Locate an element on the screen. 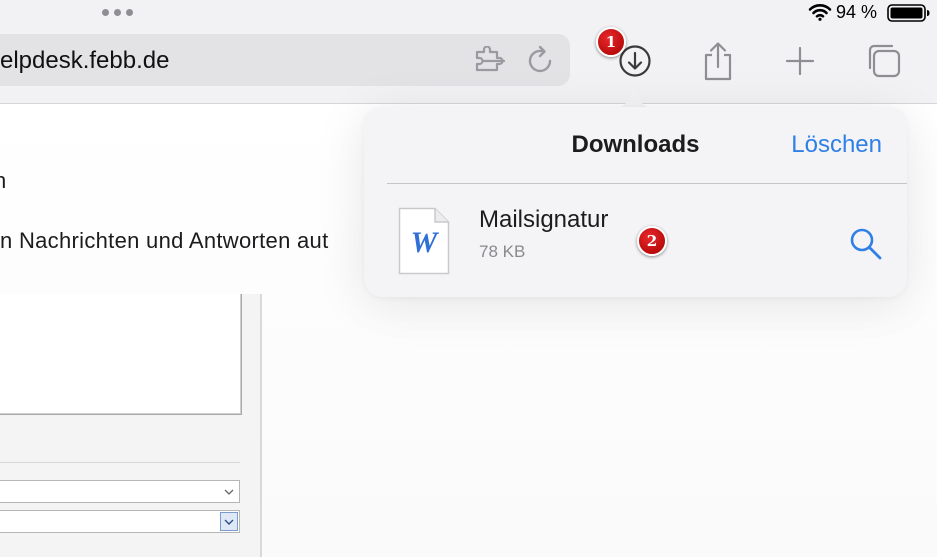  tabs-overview-button is located at coordinates (884, 61).